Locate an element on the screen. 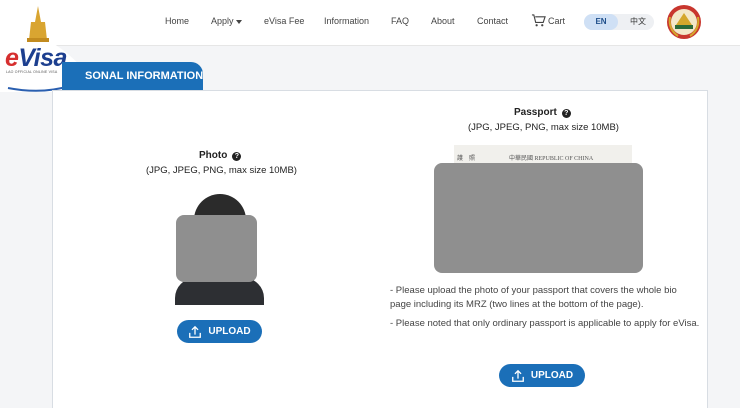  nav-information: Information is located at coordinates (346, 21).